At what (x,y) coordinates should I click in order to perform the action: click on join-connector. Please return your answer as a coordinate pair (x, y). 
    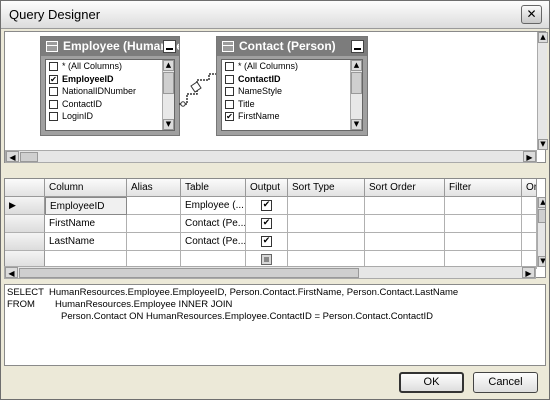
    Looking at the image, I should click on (198, 92).